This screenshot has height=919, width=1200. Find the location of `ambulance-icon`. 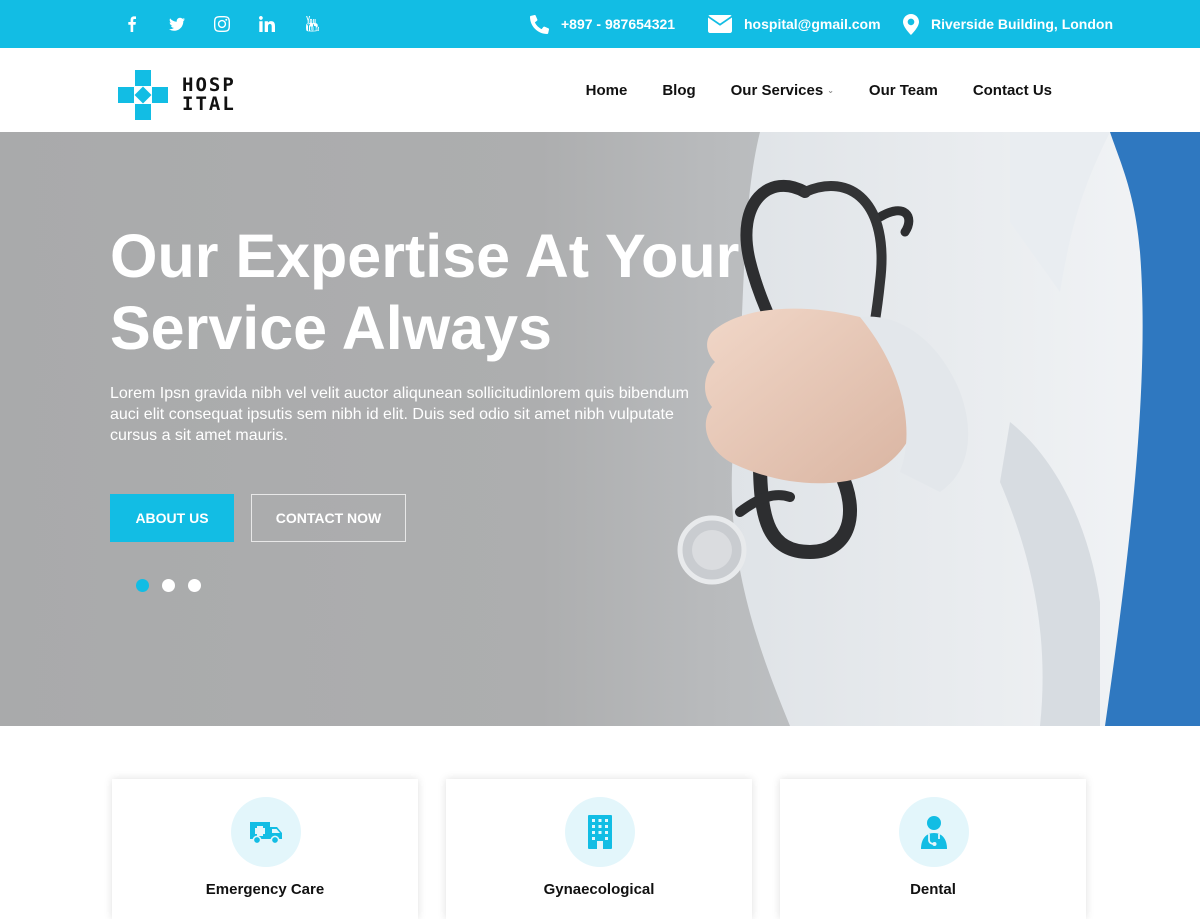

ambulance-icon is located at coordinates (266, 832).